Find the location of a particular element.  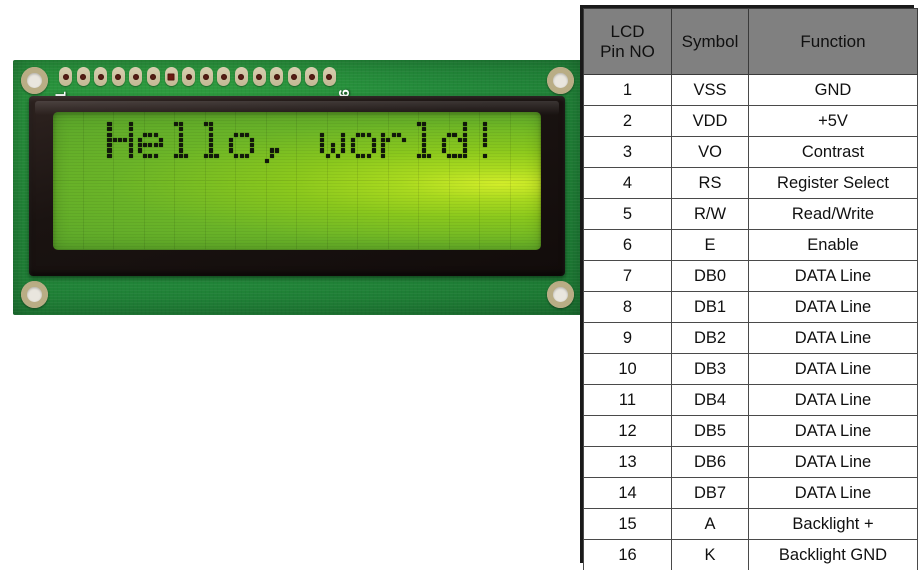

symbol-cell: DB4 is located at coordinates (710, 400).